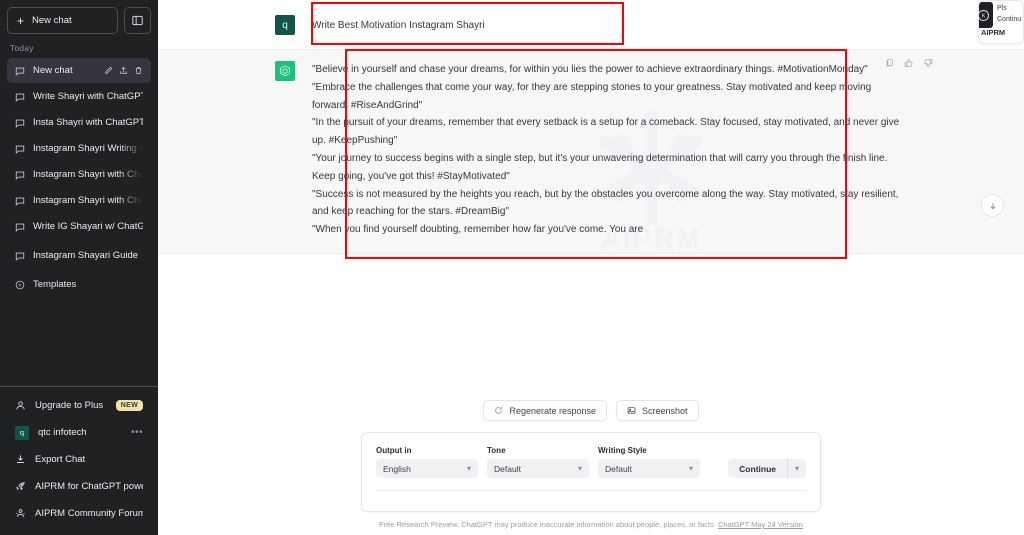 The image size is (1024, 535). What do you see at coordinates (20, 405) in the screenshot?
I see `person-icon` at bounding box center [20, 405].